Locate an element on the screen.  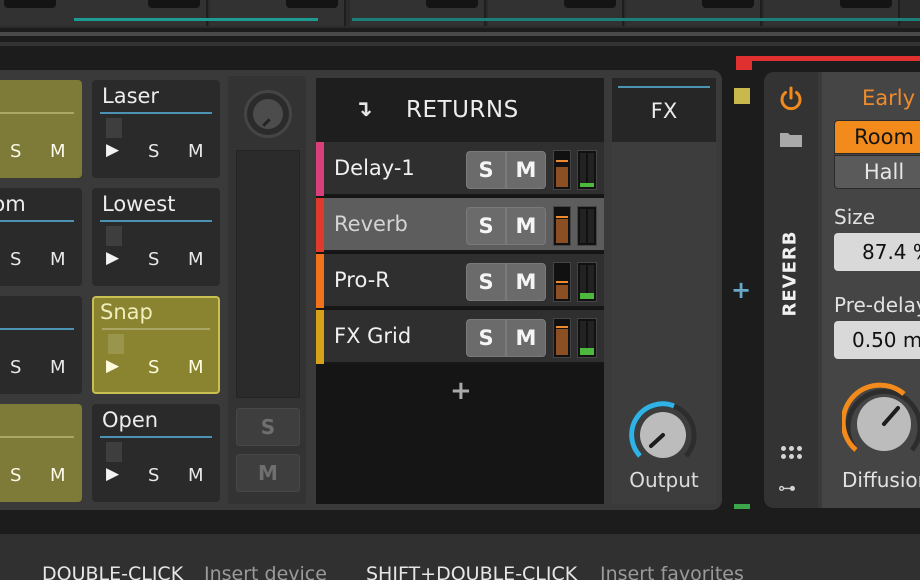
output-label: Output is located at coordinates (664, 480).